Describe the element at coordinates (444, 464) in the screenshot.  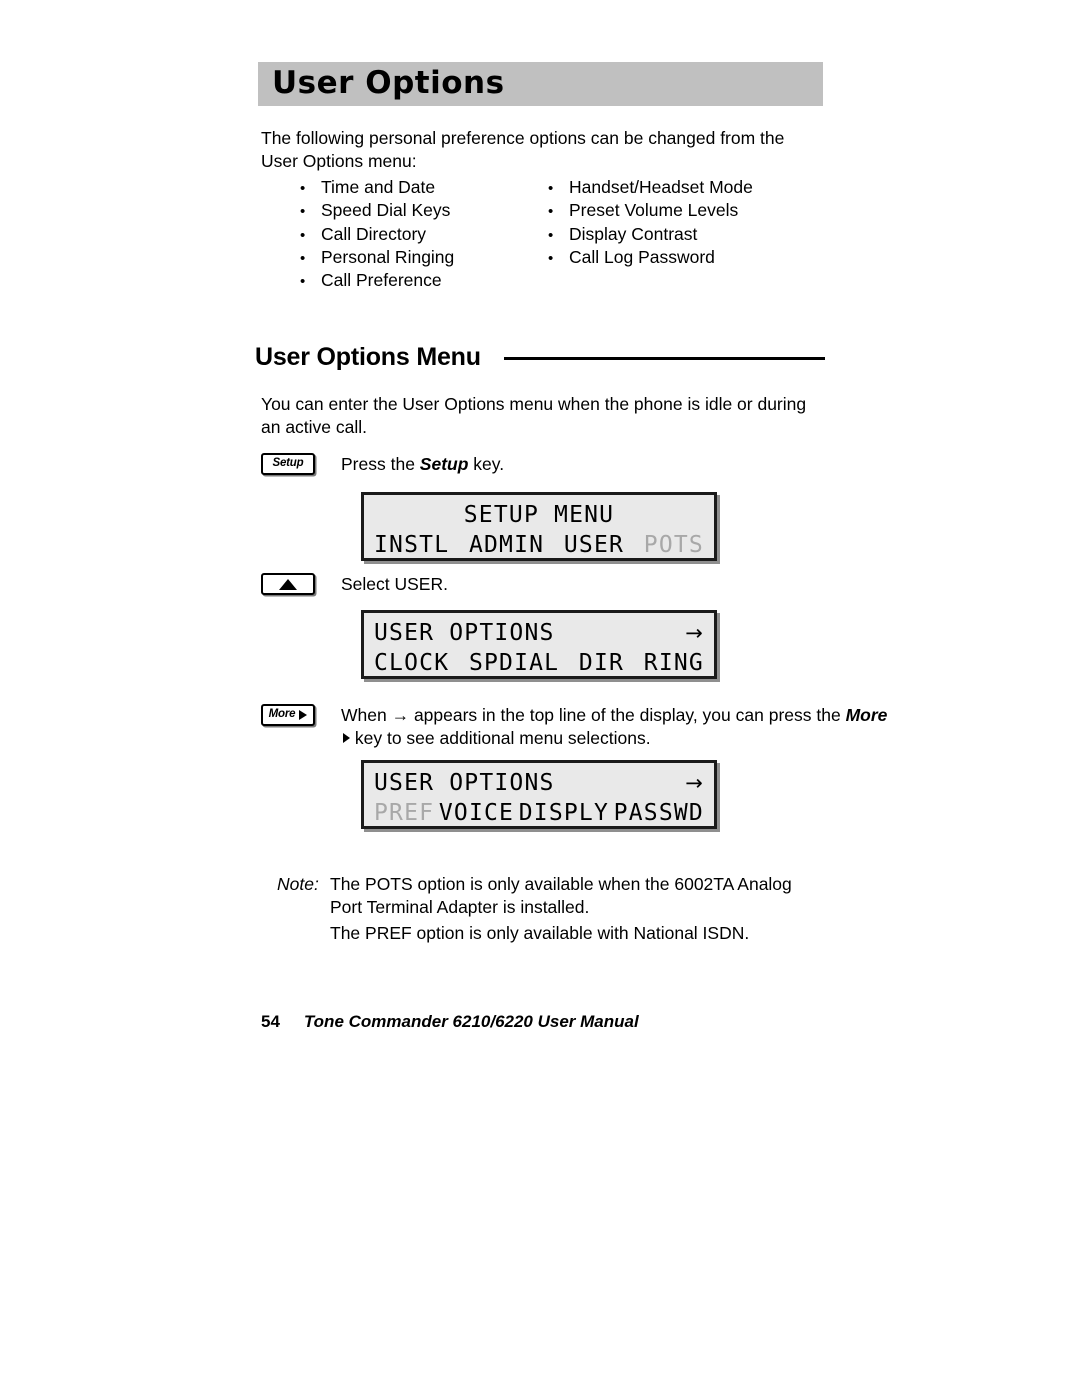
I see `step-text-emphasis: Setup` at that location.